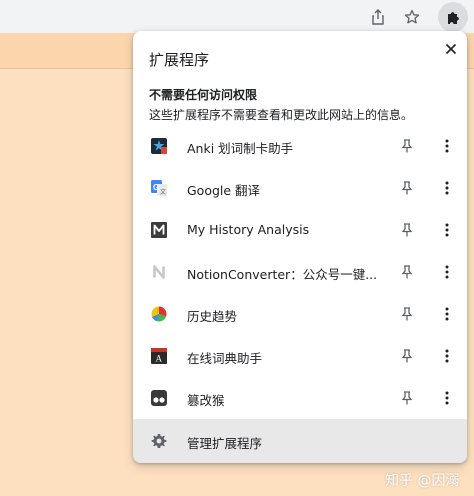 This screenshot has height=496, width=474. Describe the element at coordinates (281, 115) in the screenshot. I see `section-description: 这些扩展程序不需要查看和更改此网站上的信息。` at that location.